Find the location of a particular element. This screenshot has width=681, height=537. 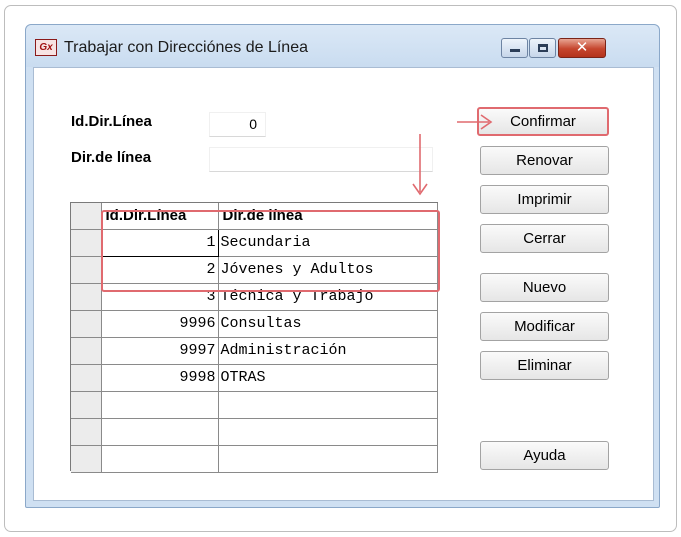

nuevo-button: Nuevo is located at coordinates (544, 287).